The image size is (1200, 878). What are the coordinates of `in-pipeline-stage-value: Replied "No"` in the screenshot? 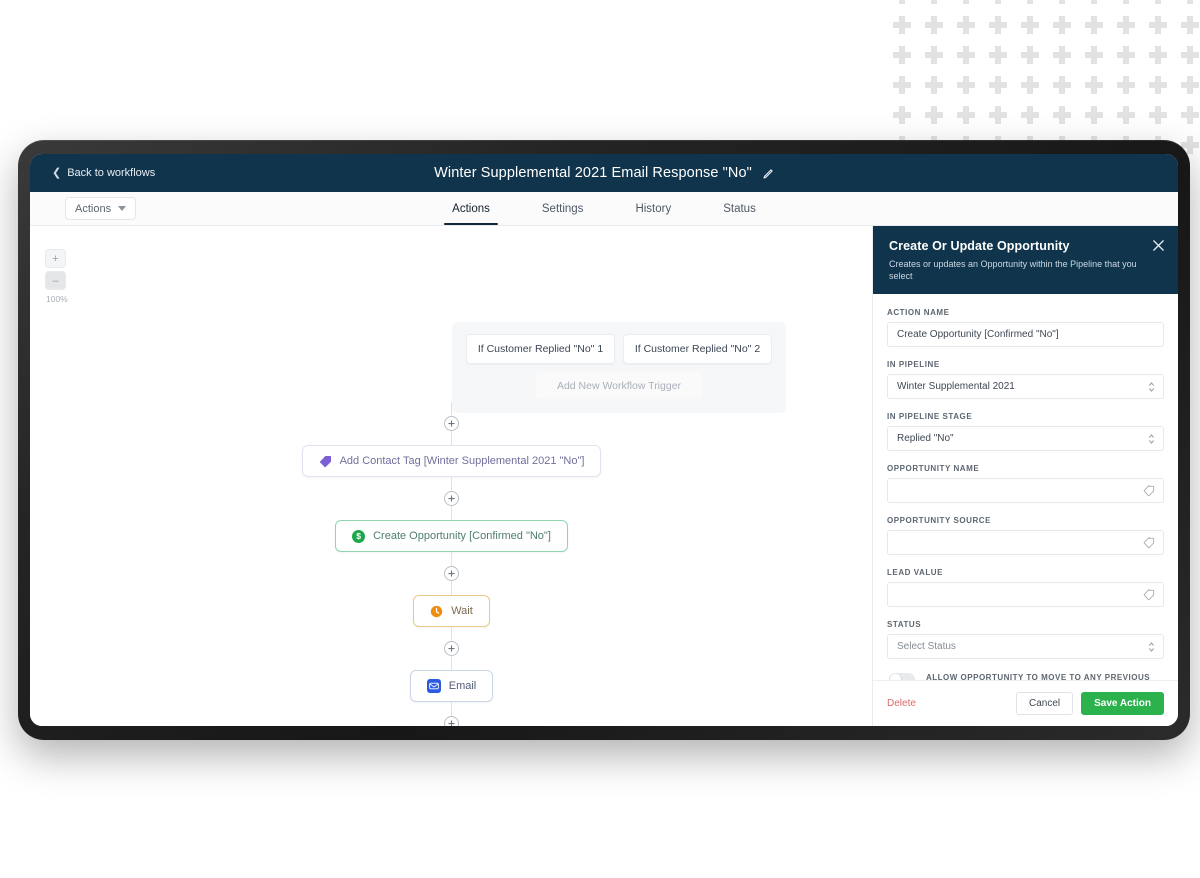 It's located at (925, 439).